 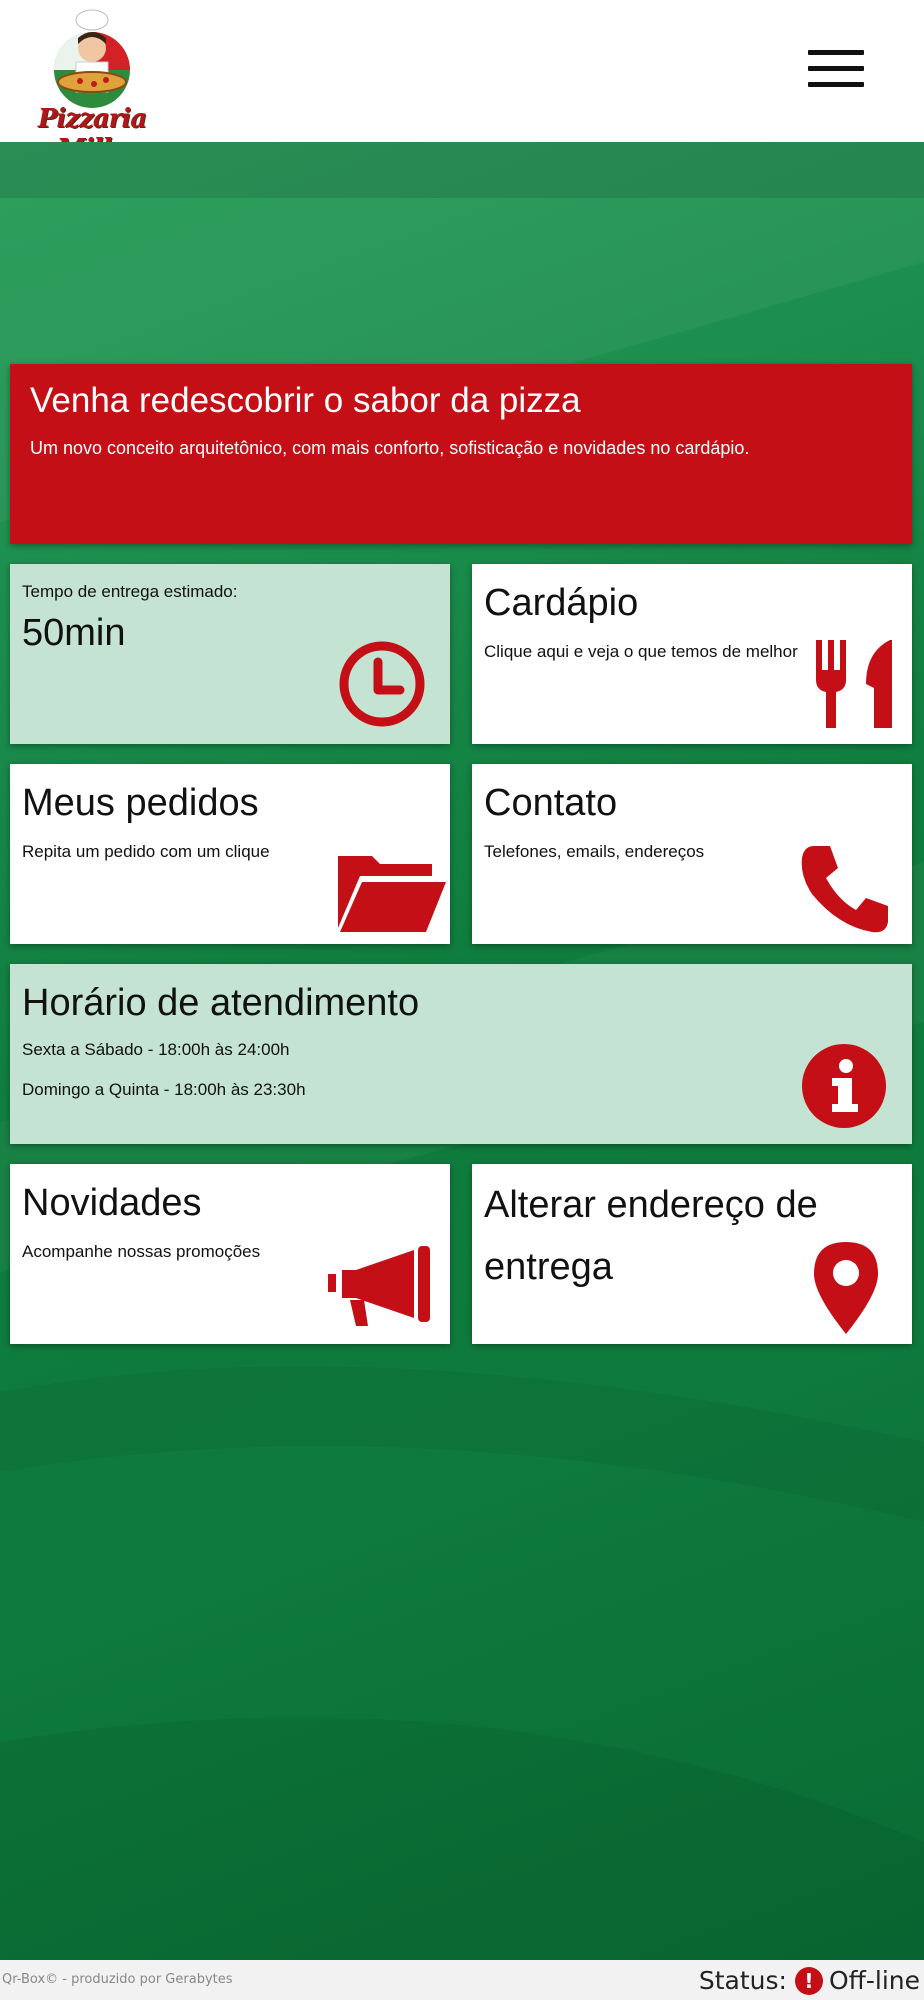 I want to click on contact-title: Contato, so click(x=551, y=803).